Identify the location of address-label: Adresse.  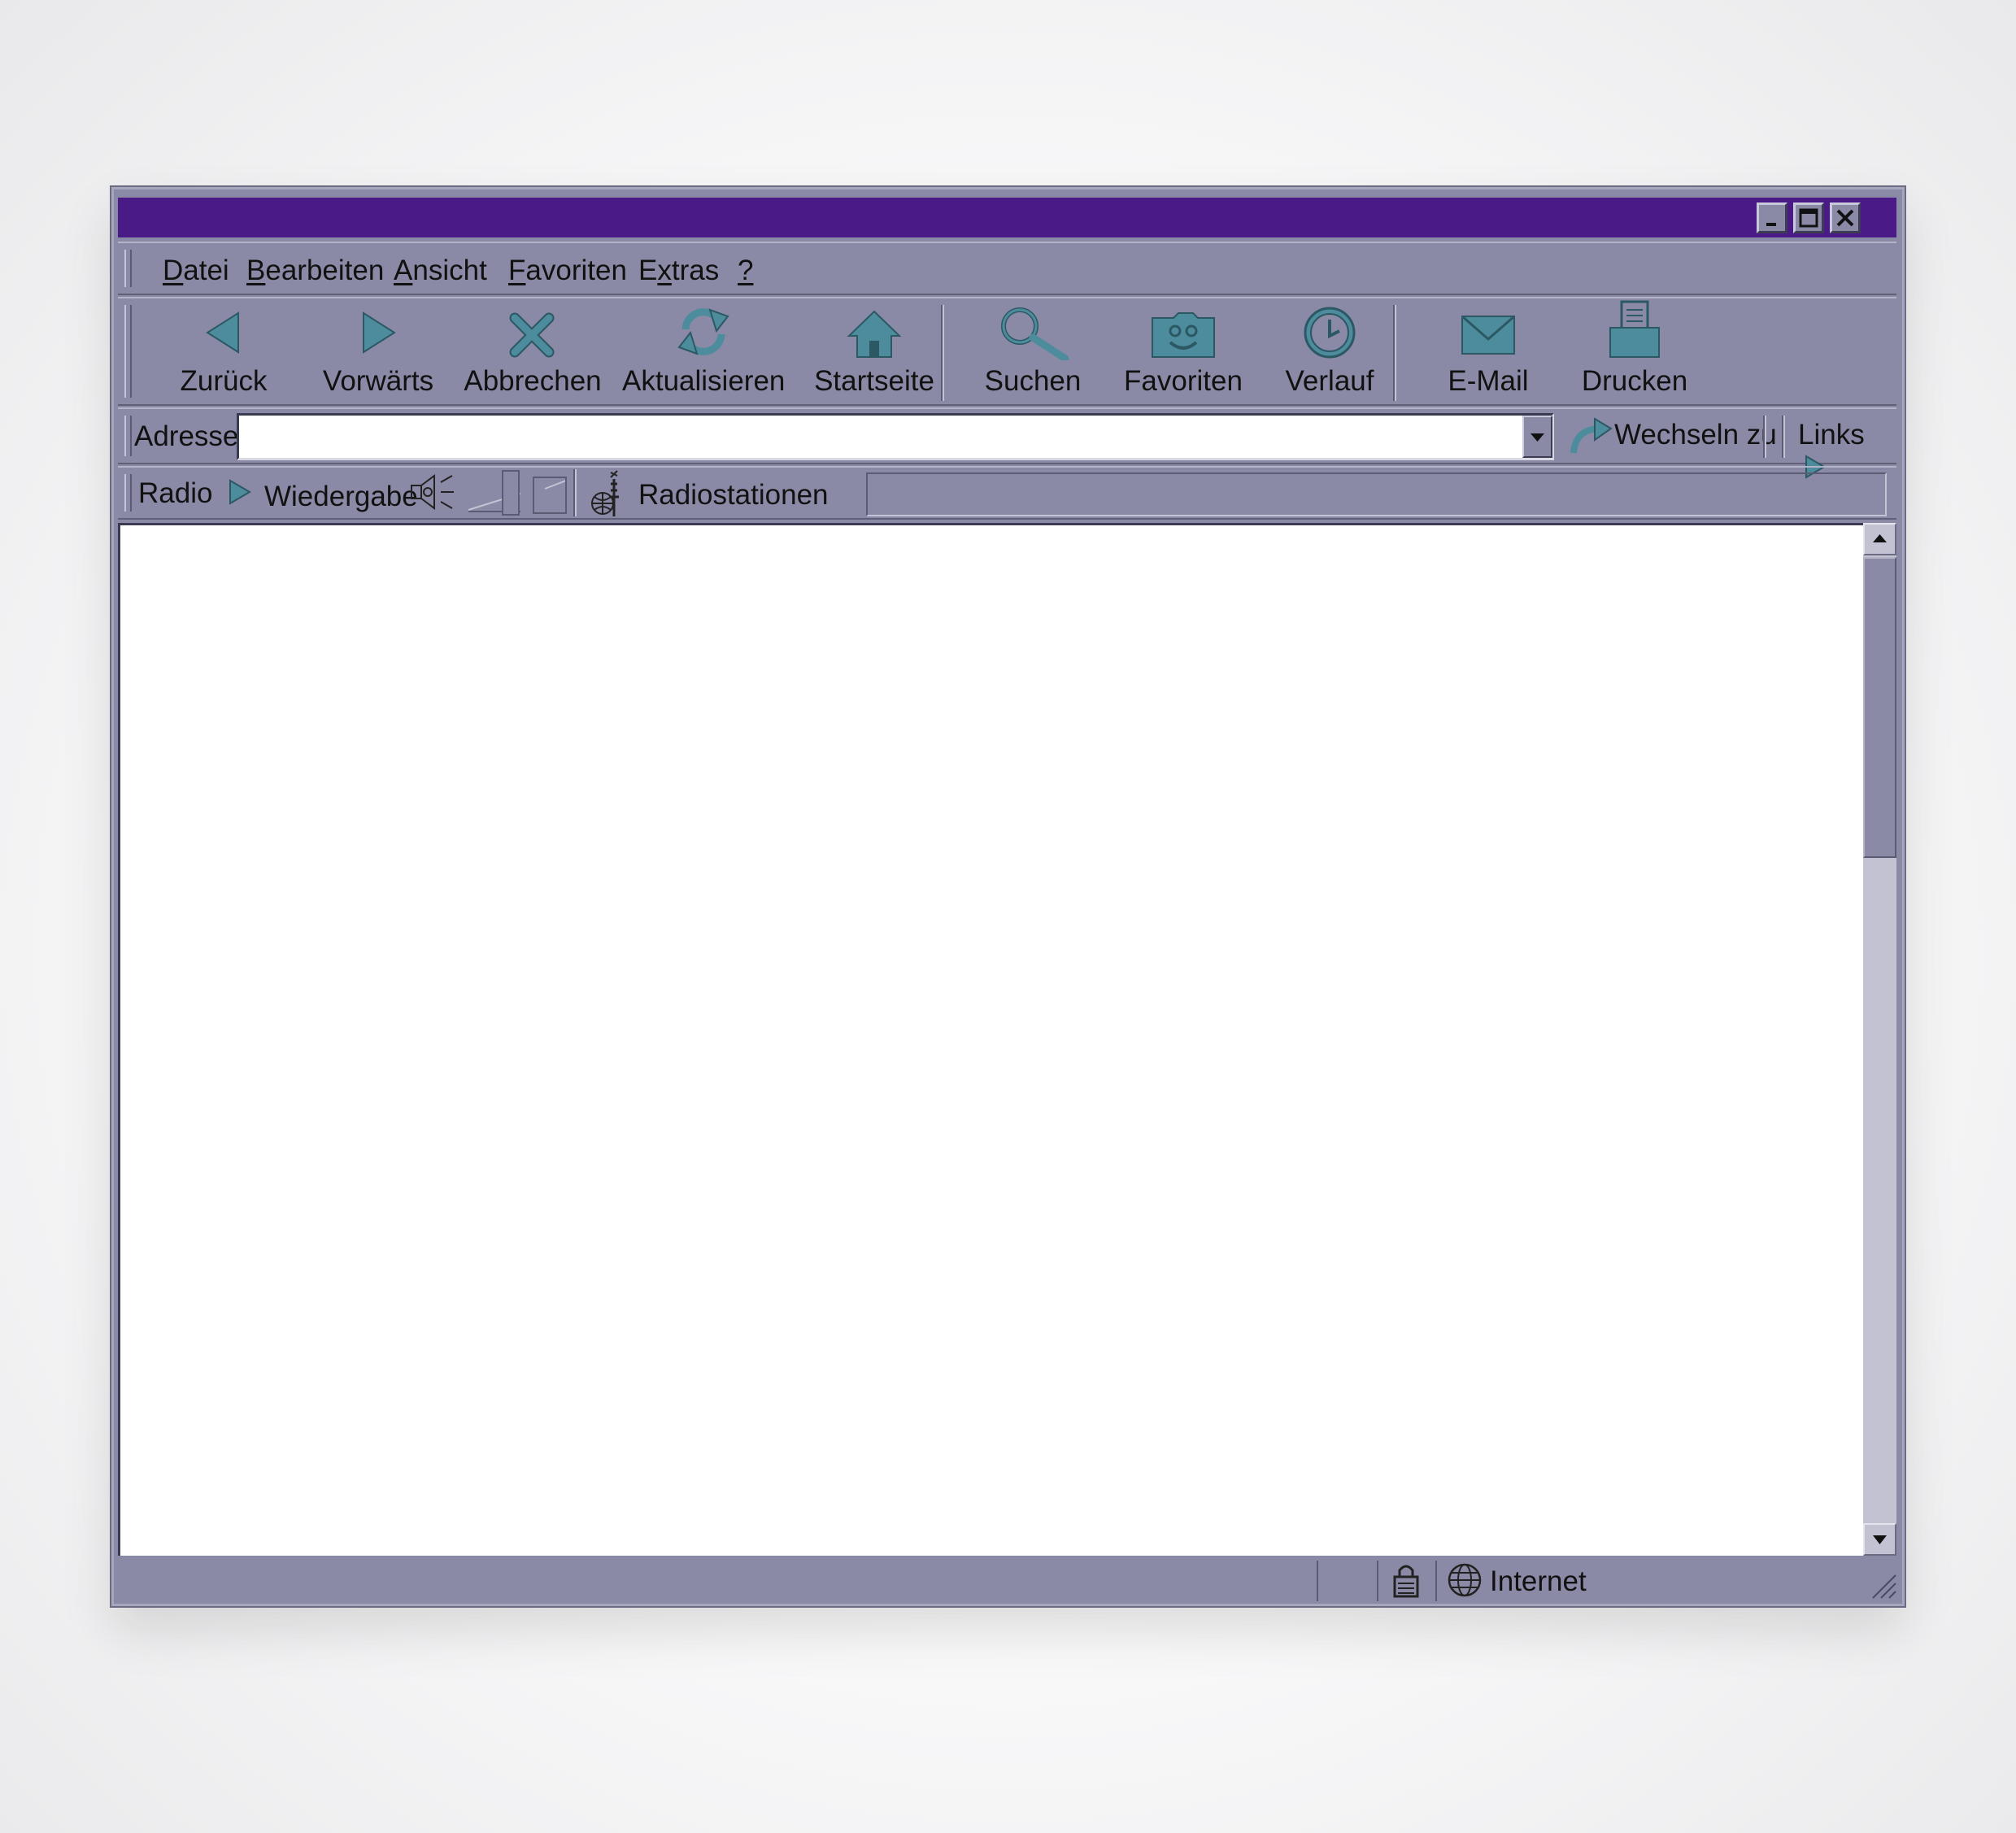
(186, 436).